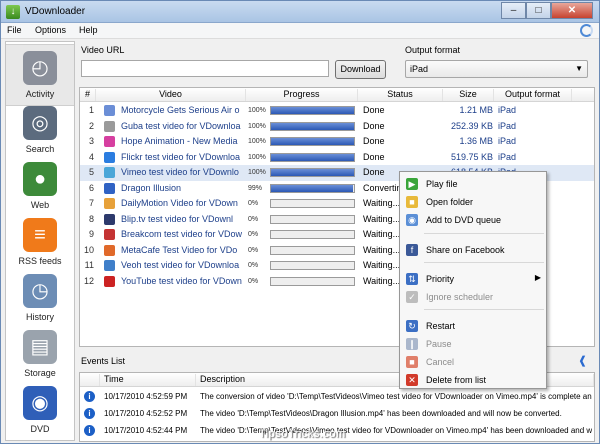 The width and height of the screenshot is (600, 444). What do you see at coordinates (579, 68) in the screenshot?
I see `chevron-down-icon: ▼` at bounding box center [579, 68].